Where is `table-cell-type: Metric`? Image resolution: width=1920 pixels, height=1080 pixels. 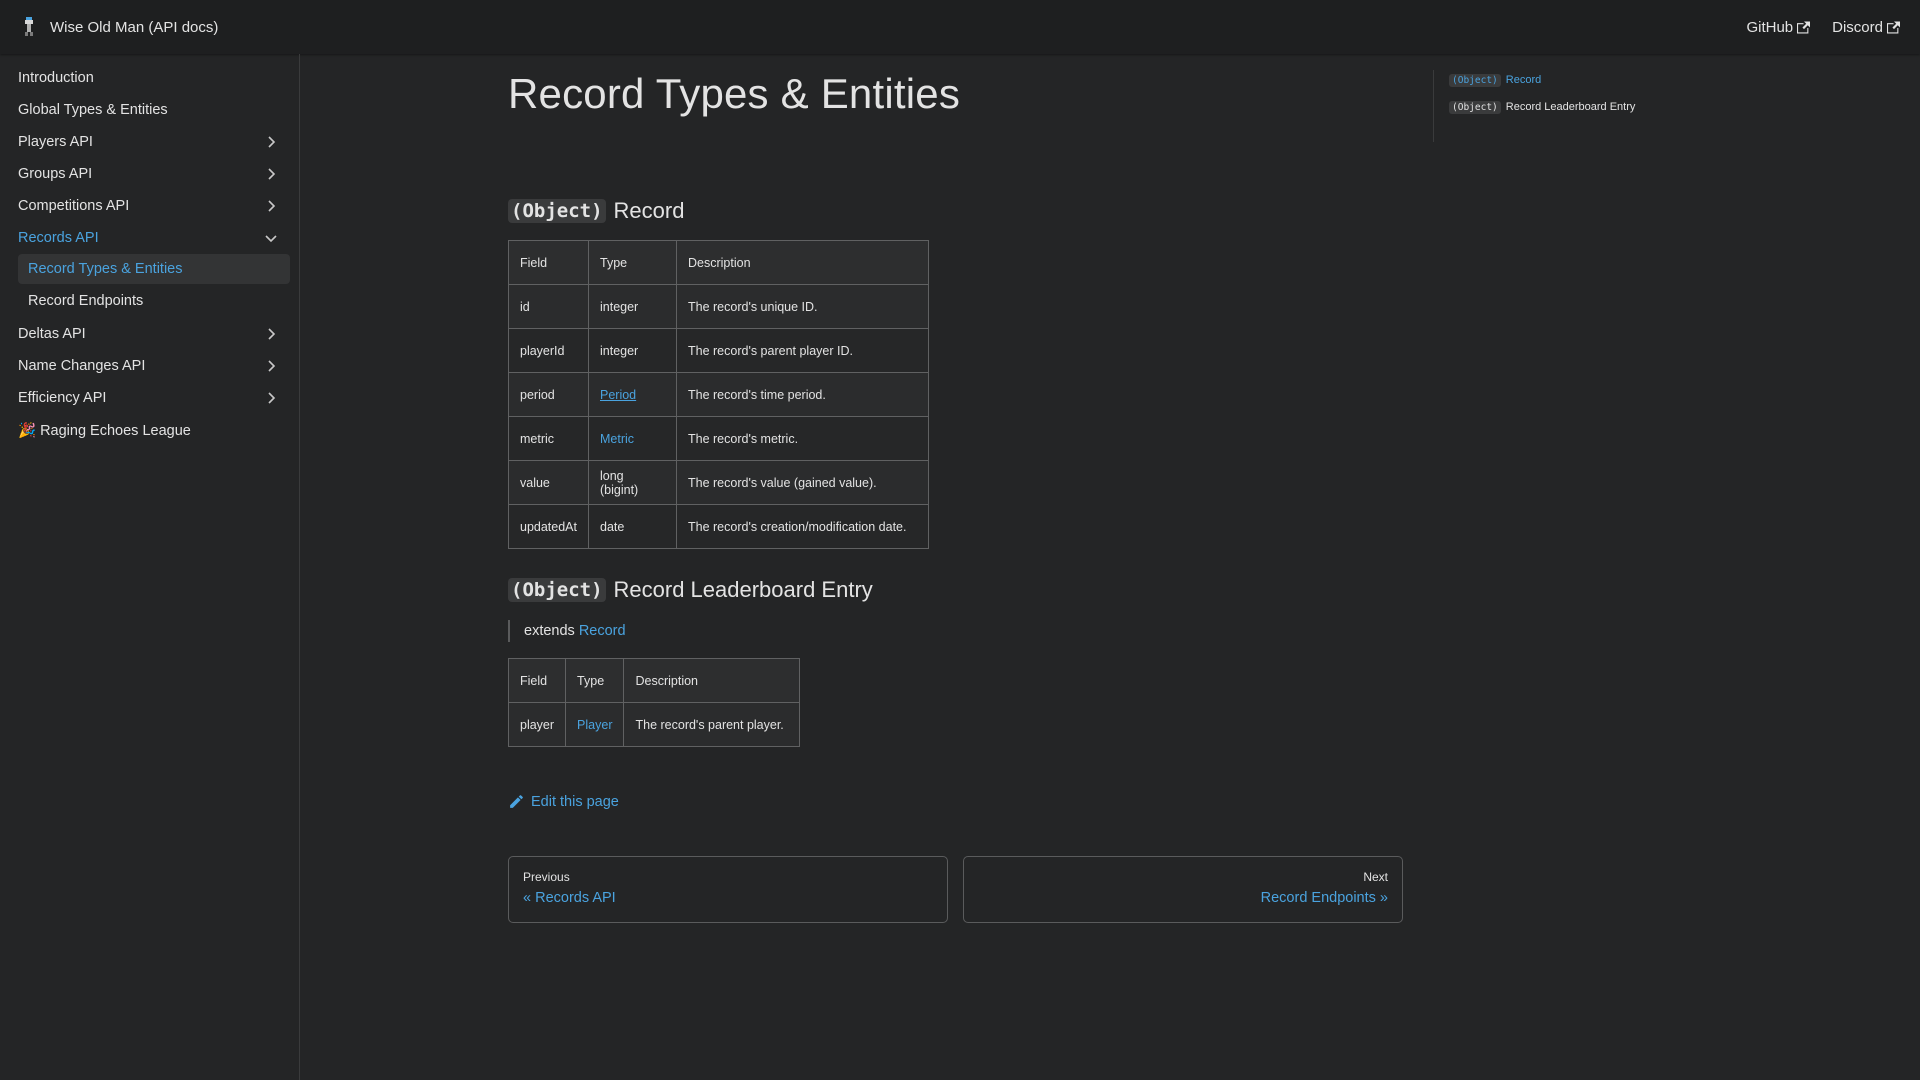
table-cell-type: Metric is located at coordinates (632, 438).